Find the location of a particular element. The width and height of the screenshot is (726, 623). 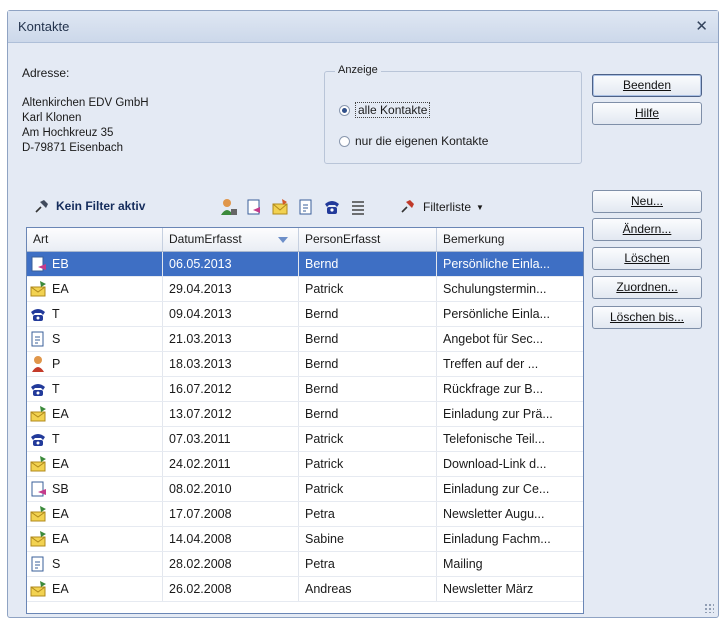

person-filter-icon is located at coordinates (228, 207).